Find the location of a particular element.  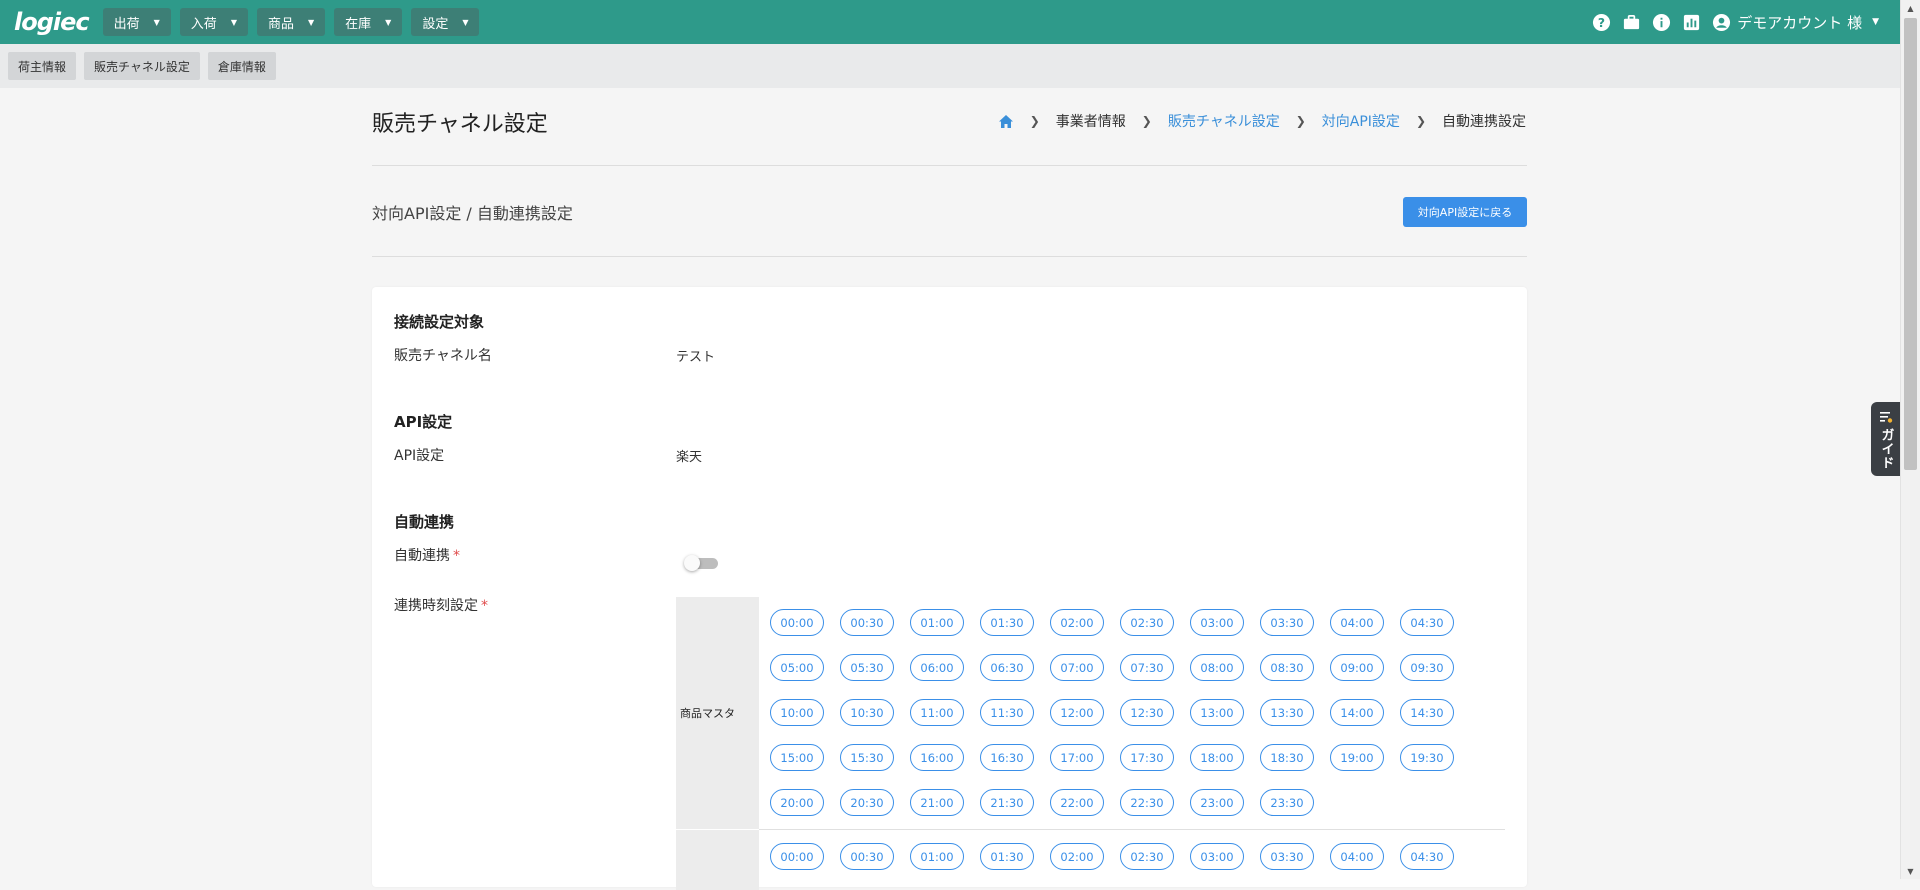

time-chip: 20:00 is located at coordinates (797, 802).